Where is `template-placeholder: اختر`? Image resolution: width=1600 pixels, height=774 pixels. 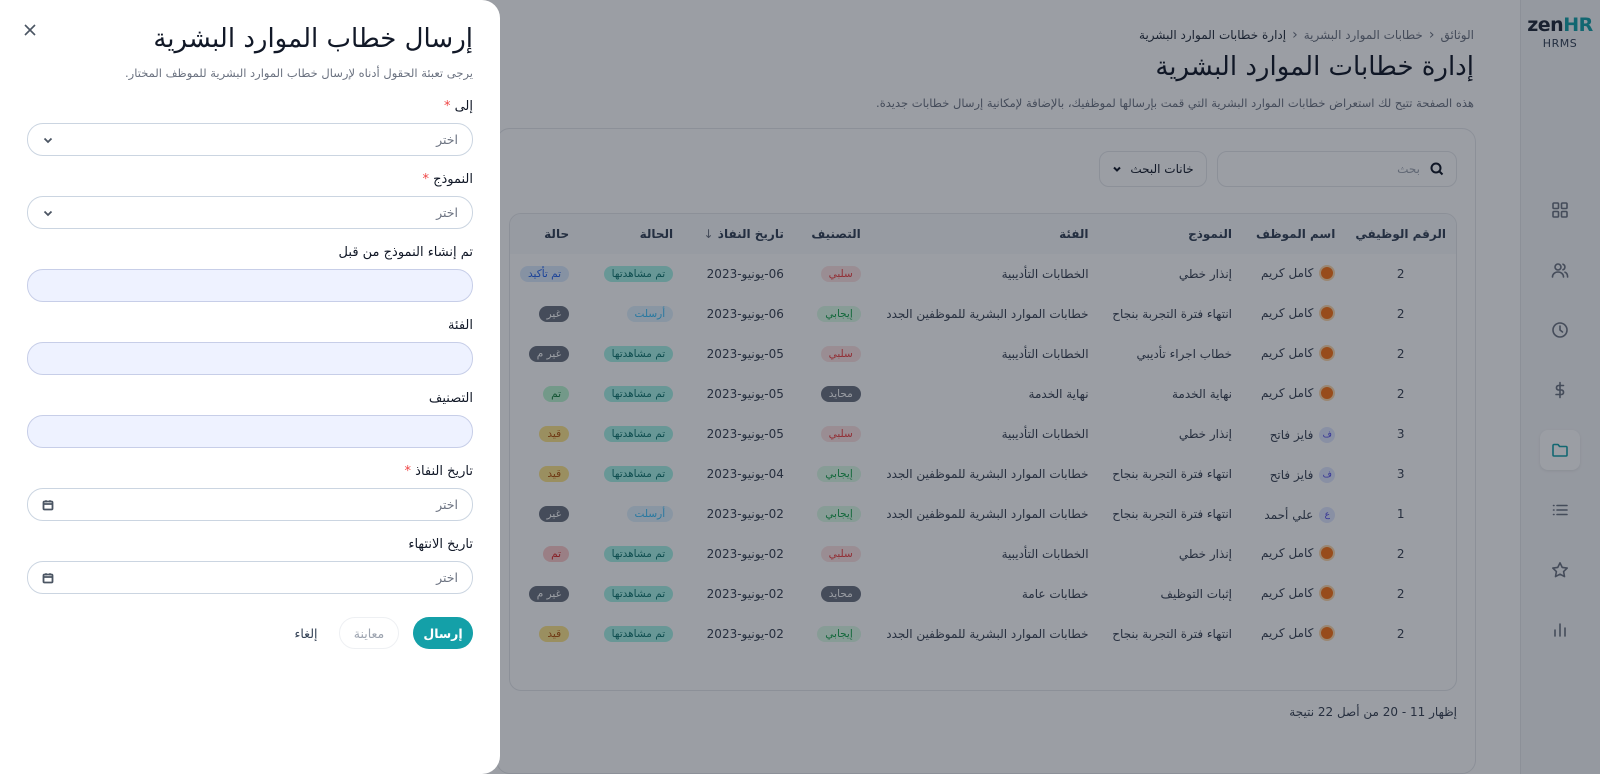
template-placeholder: اختر is located at coordinates (447, 212).